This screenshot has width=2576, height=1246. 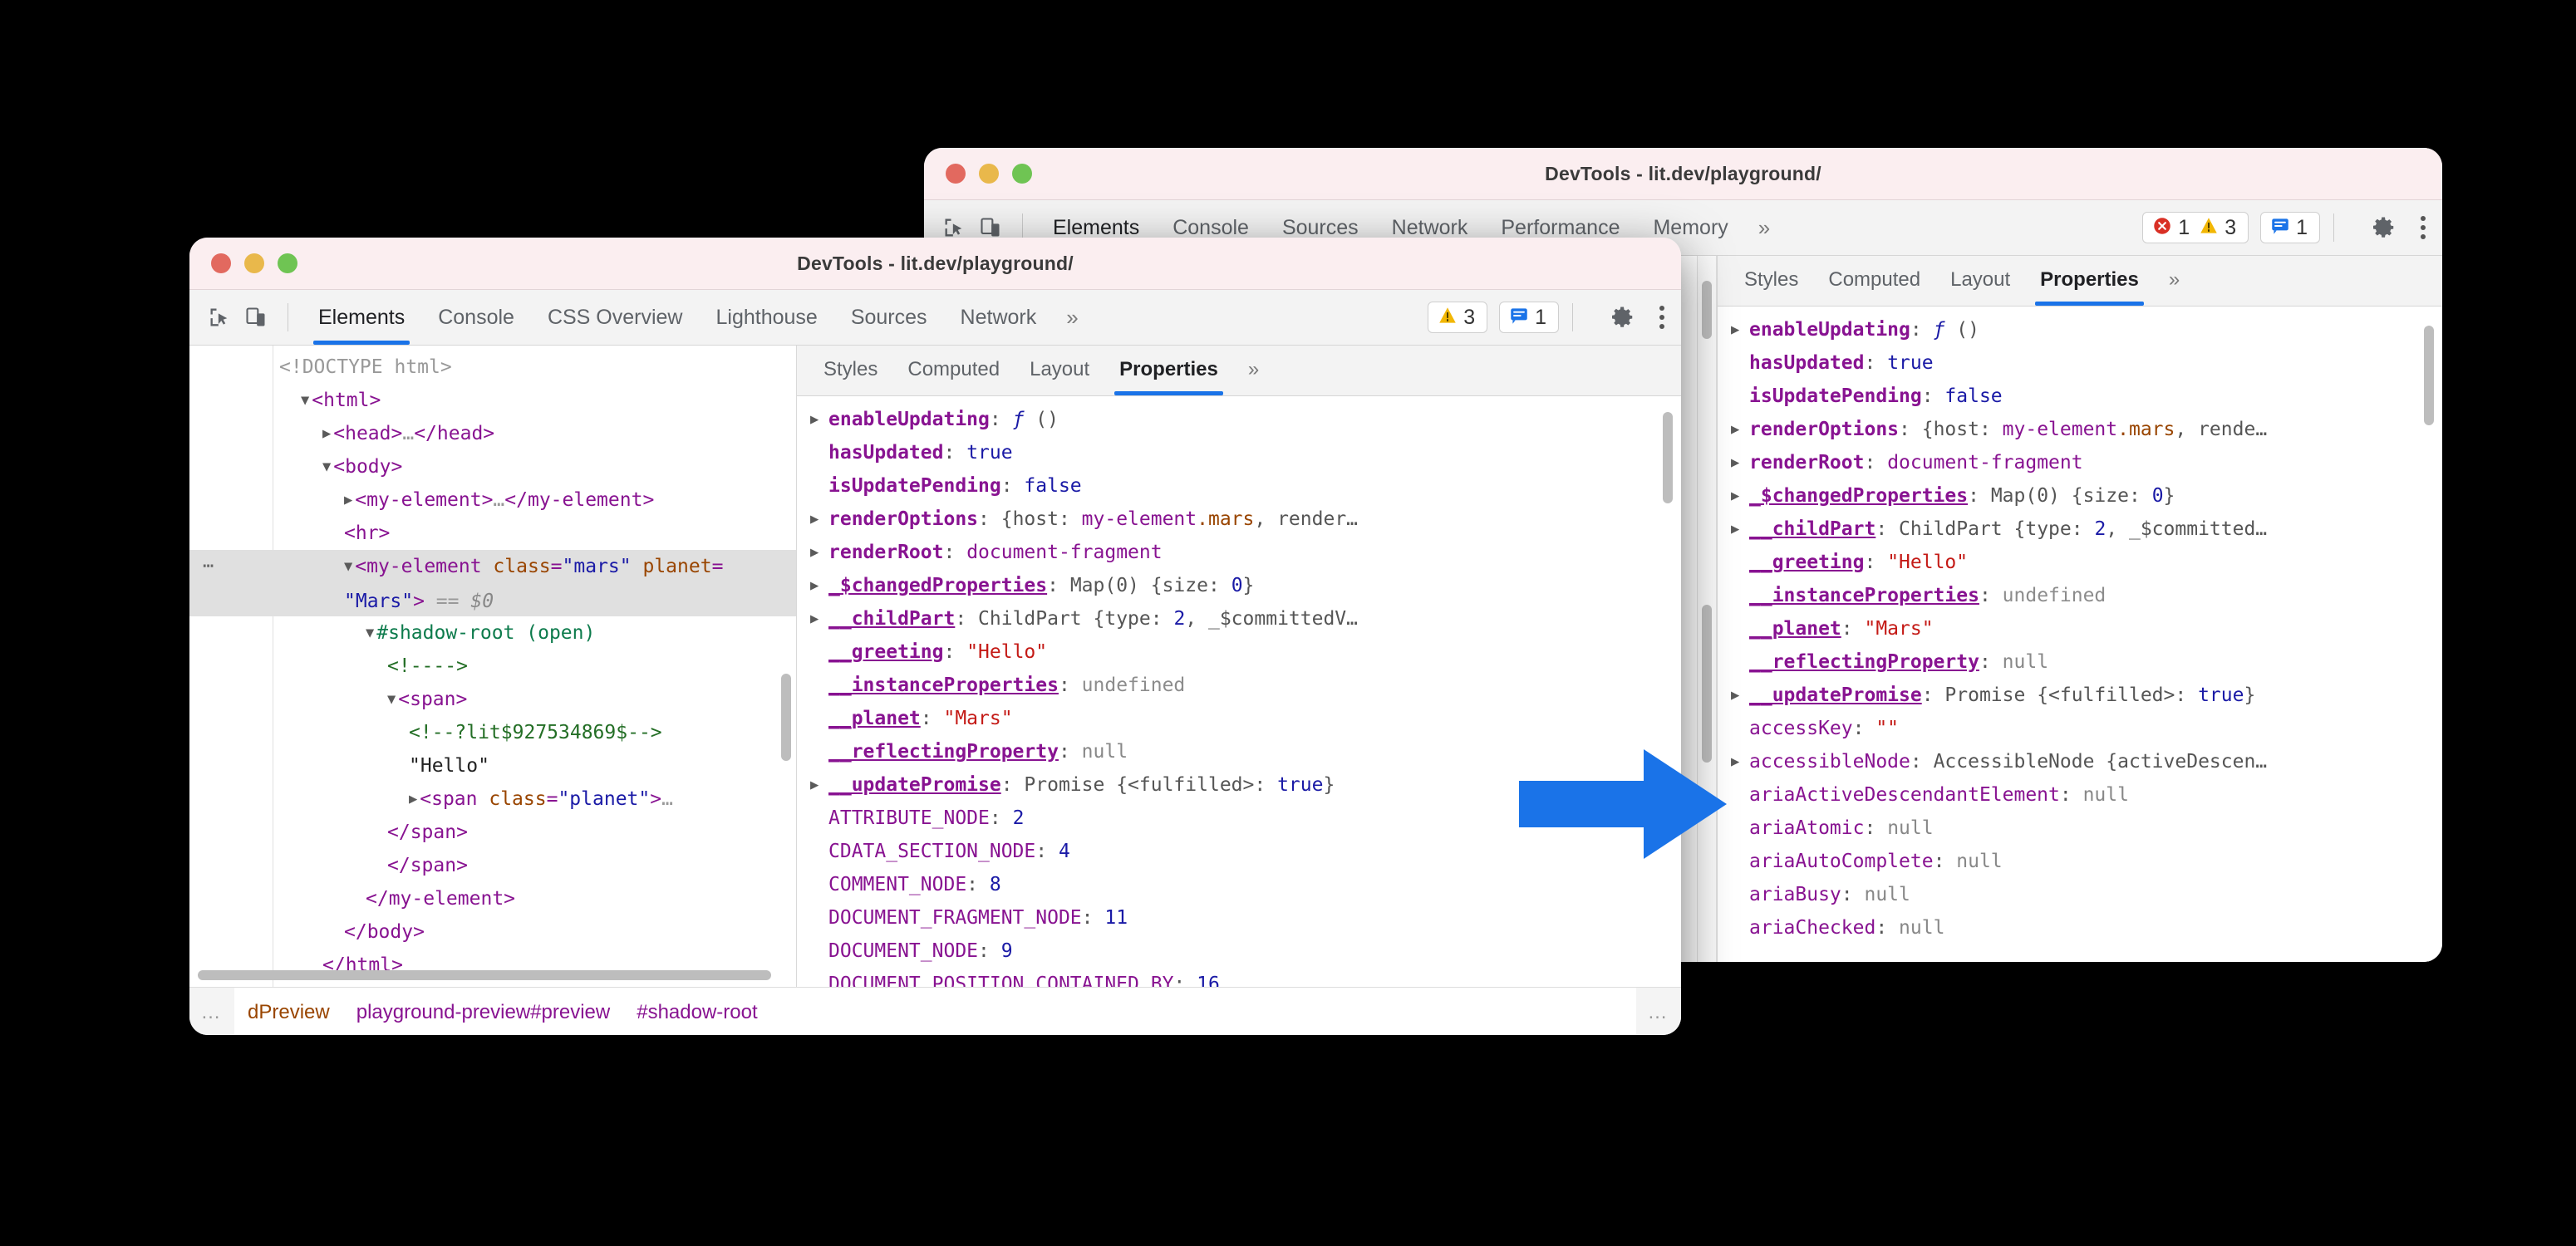 What do you see at coordinates (2085, 396) in the screenshot?
I see `back-property-row: isUpdatePending: false` at bounding box center [2085, 396].